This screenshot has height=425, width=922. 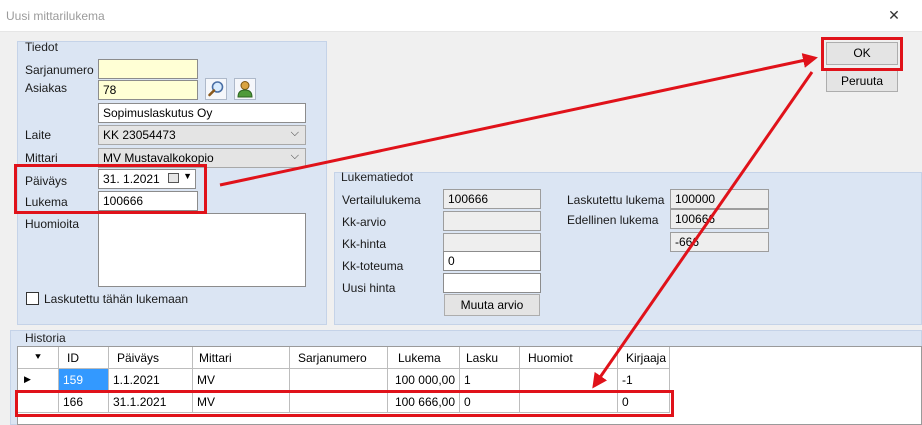 What do you see at coordinates (364, 244) in the screenshot?
I see `kk-hinta-label: Kk-hinta` at bounding box center [364, 244].